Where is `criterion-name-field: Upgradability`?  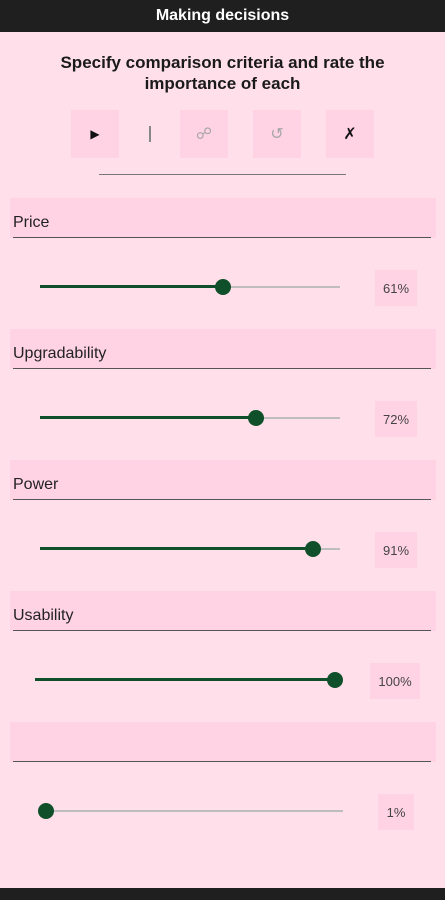
criterion-name-field: Upgradability is located at coordinates (223, 349).